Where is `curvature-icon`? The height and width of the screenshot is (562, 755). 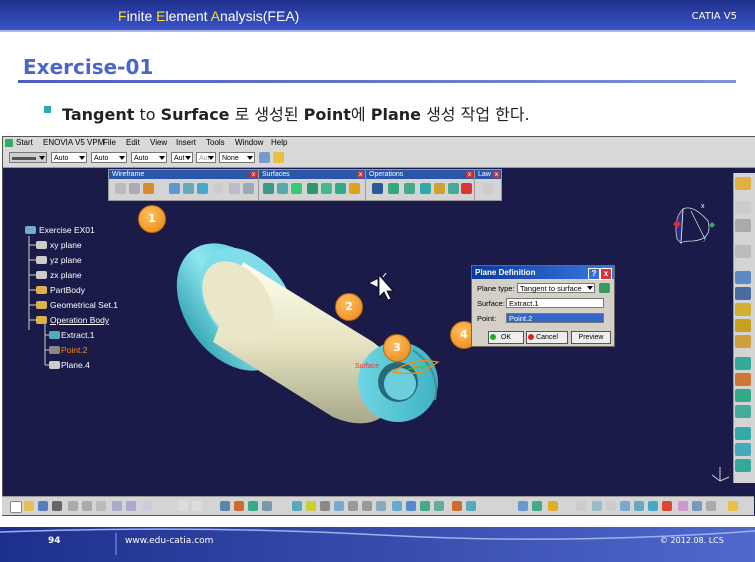 curvature-icon is located at coordinates (743, 395).